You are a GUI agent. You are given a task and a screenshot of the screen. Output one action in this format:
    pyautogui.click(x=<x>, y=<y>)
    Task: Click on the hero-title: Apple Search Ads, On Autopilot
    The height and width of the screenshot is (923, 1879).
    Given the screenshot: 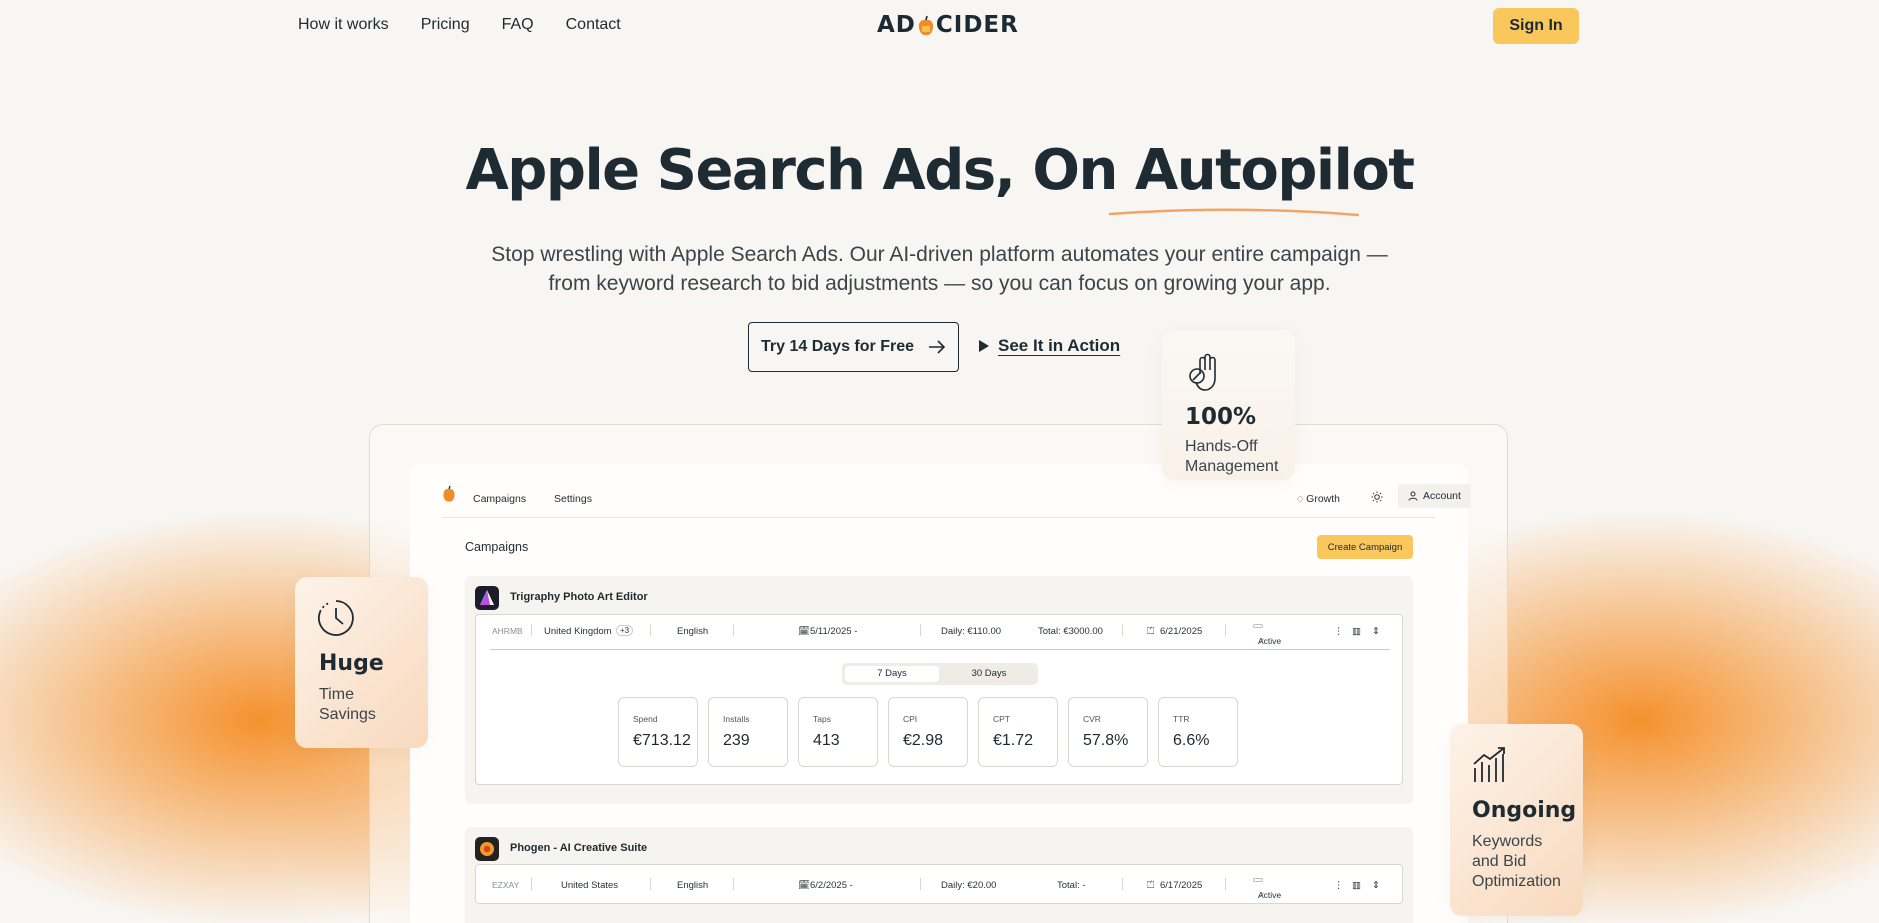 What is the action you would take?
    pyautogui.click(x=940, y=170)
    